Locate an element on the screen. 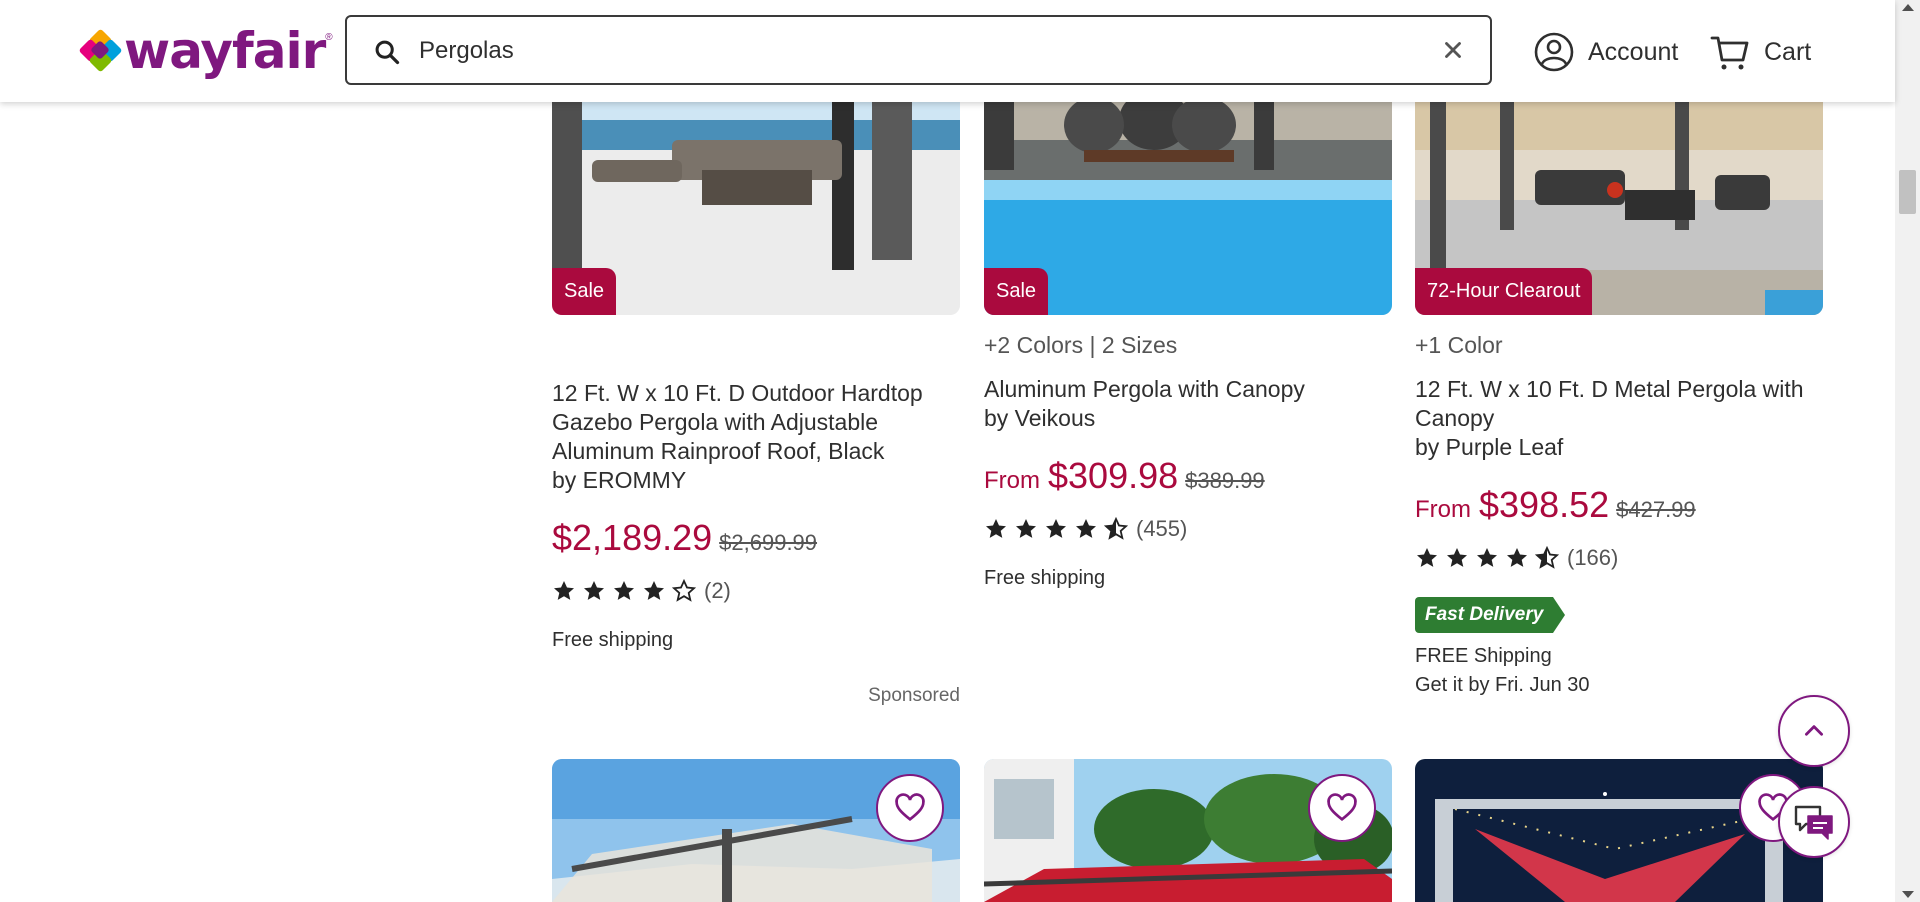 The width and height of the screenshot is (1920, 902). page-scrollbar is located at coordinates (1907, 451).